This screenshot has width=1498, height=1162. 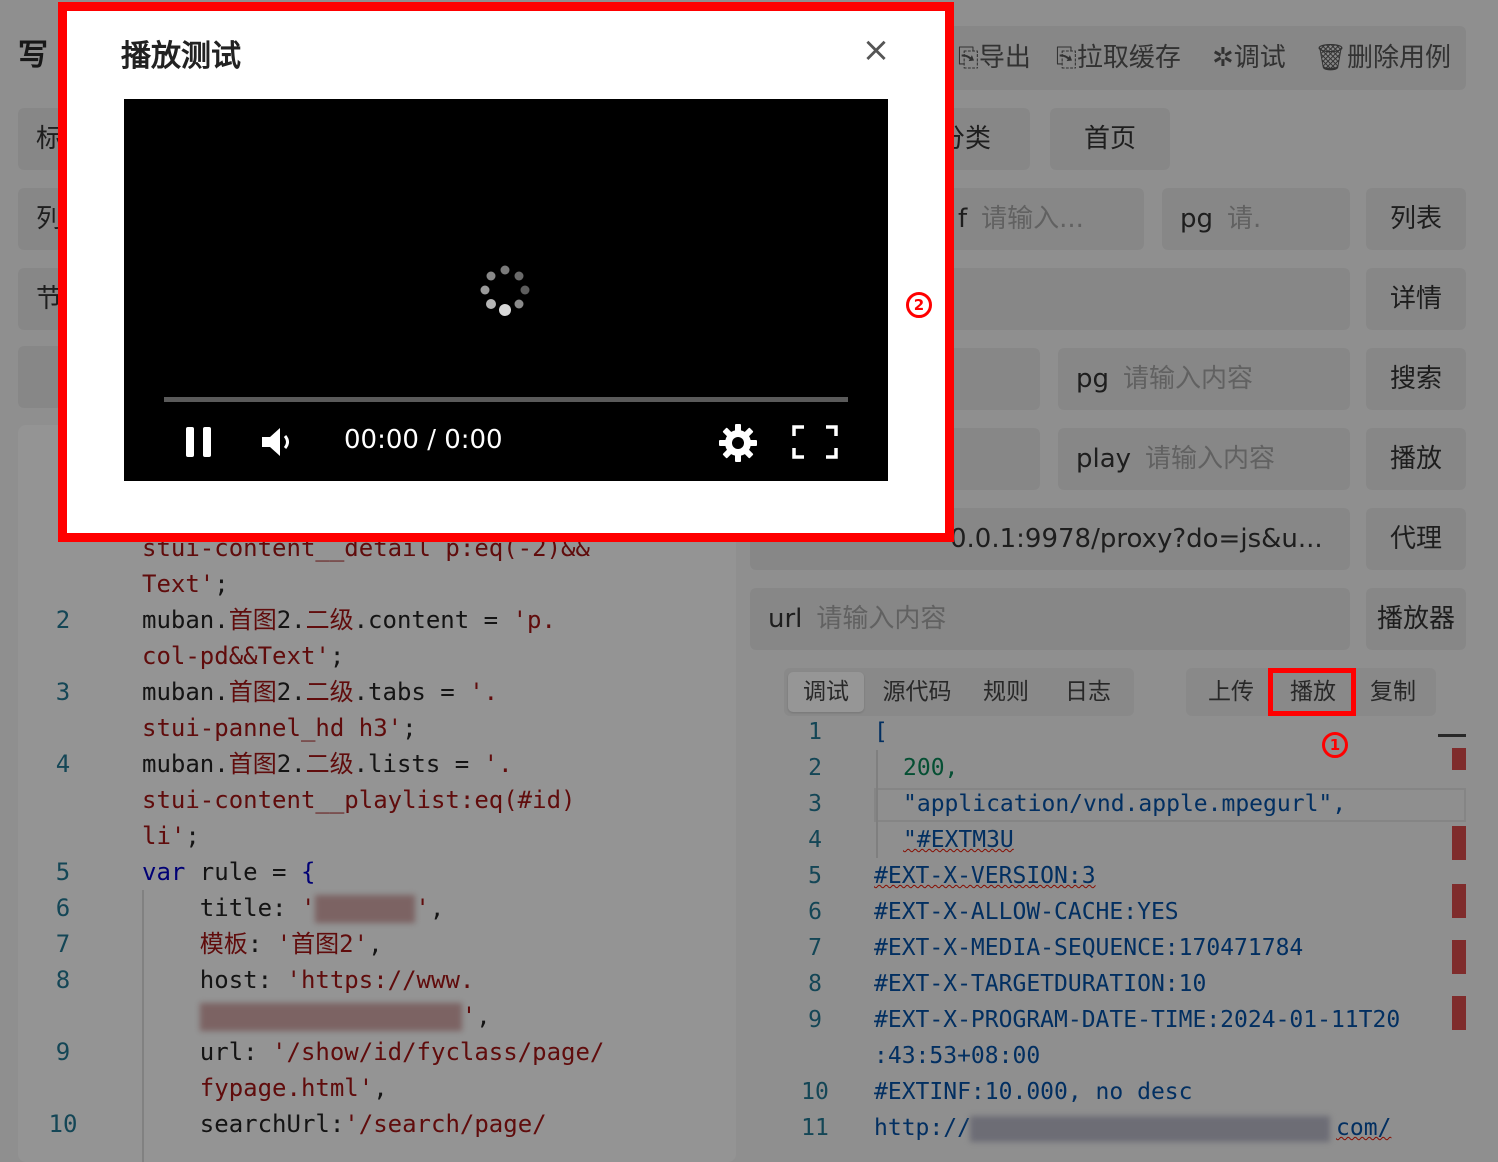 What do you see at coordinates (738, 443) in the screenshot?
I see `settings-gear-icon` at bounding box center [738, 443].